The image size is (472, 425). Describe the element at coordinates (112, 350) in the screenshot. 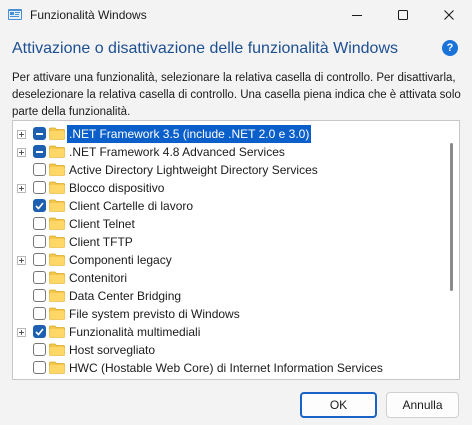

I see `feature-label: Host sorvegliato` at that location.